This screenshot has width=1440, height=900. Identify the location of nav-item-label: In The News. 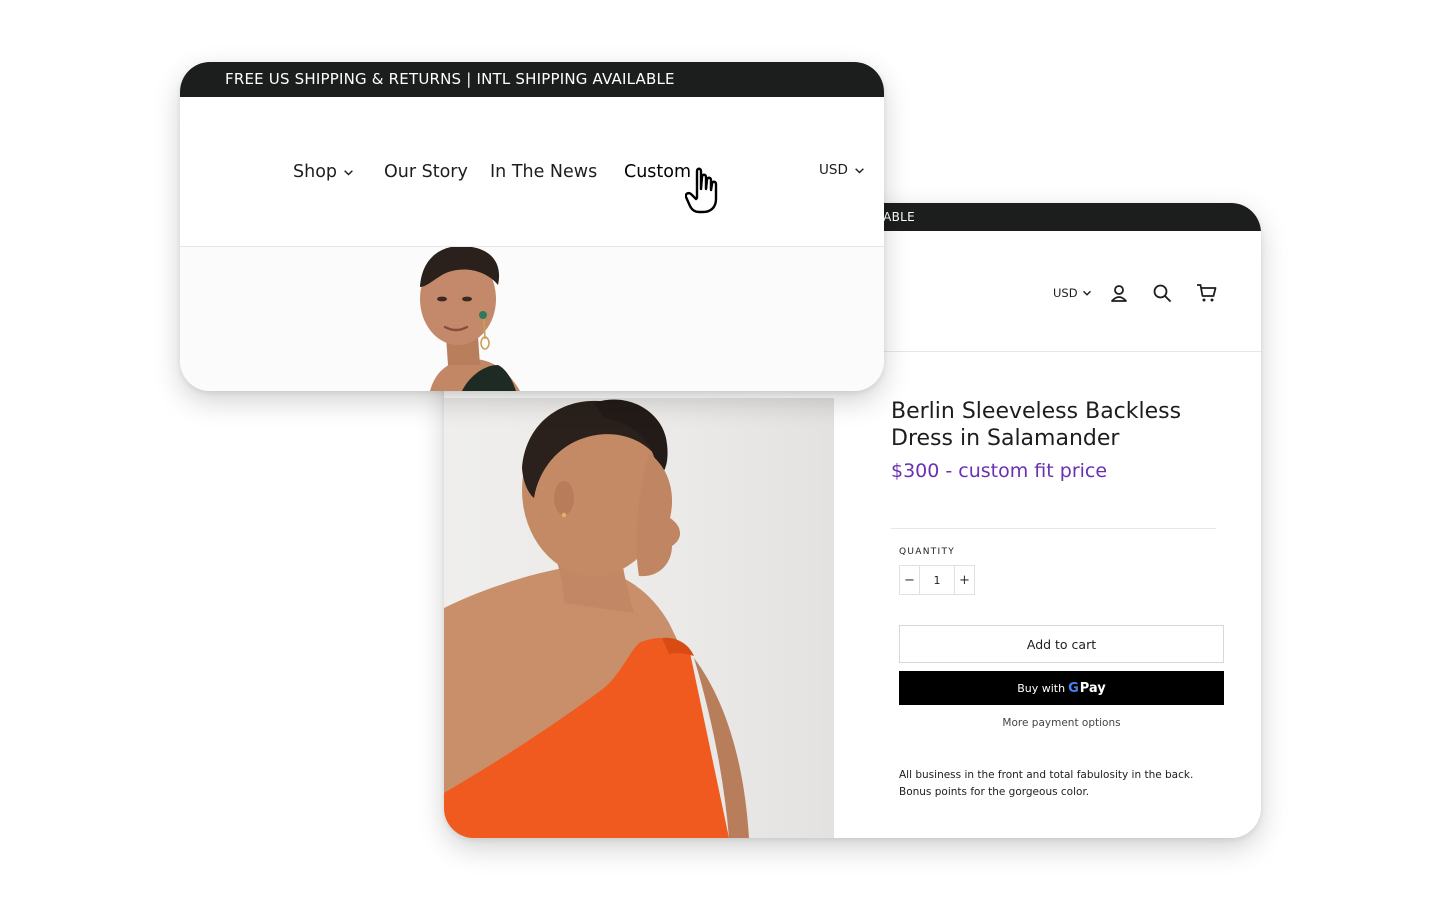
(544, 172).